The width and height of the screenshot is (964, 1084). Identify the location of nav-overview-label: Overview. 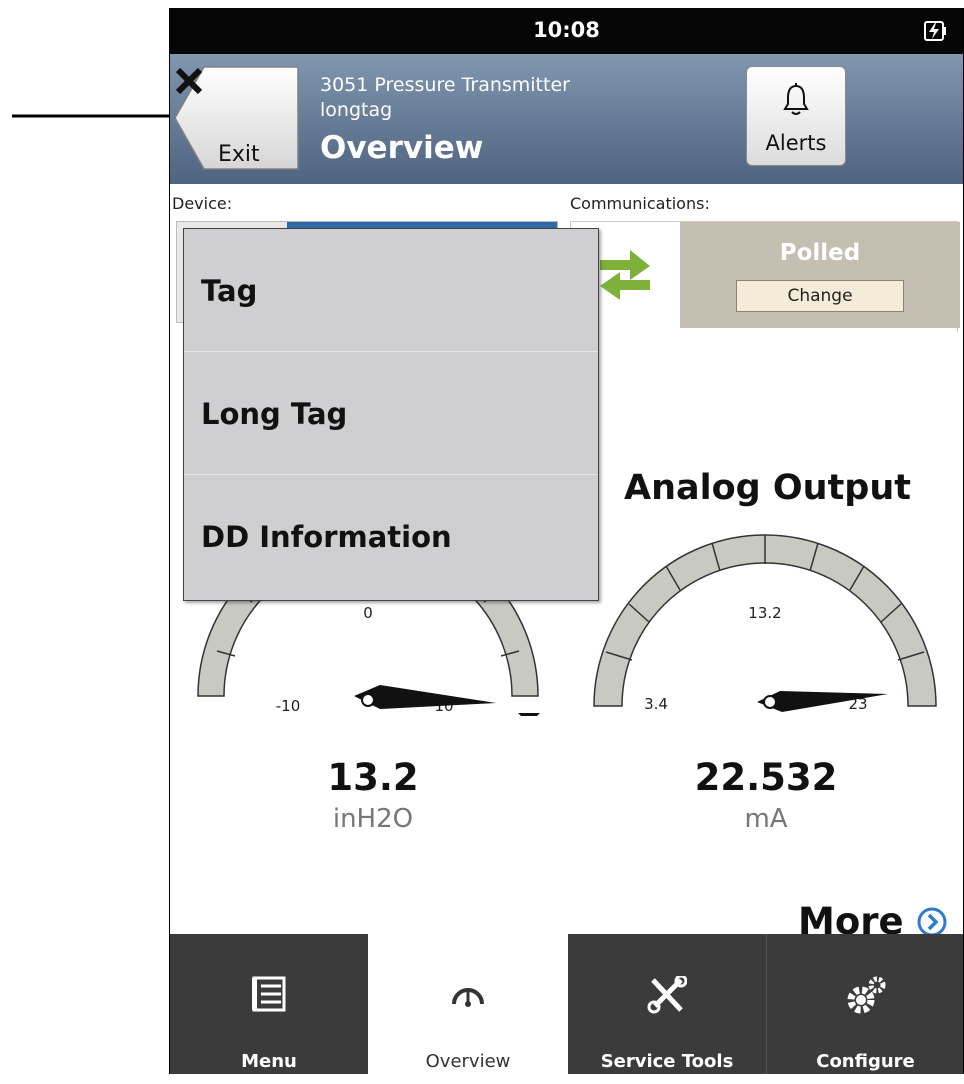
(468, 1061).